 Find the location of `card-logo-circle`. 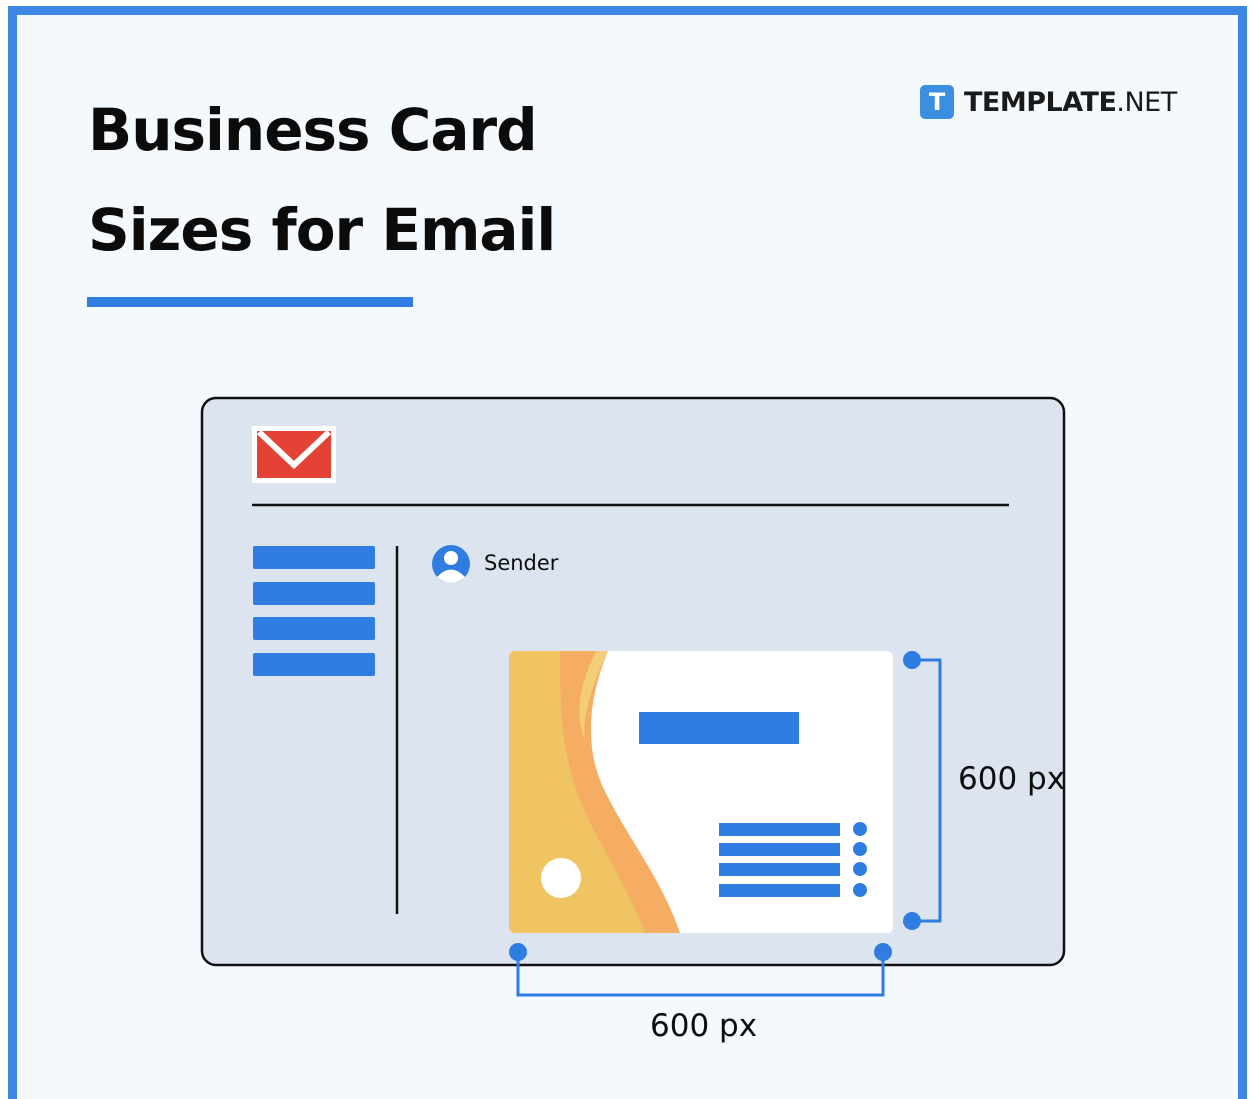

card-logo-circle is located at coordinates (561, 878).